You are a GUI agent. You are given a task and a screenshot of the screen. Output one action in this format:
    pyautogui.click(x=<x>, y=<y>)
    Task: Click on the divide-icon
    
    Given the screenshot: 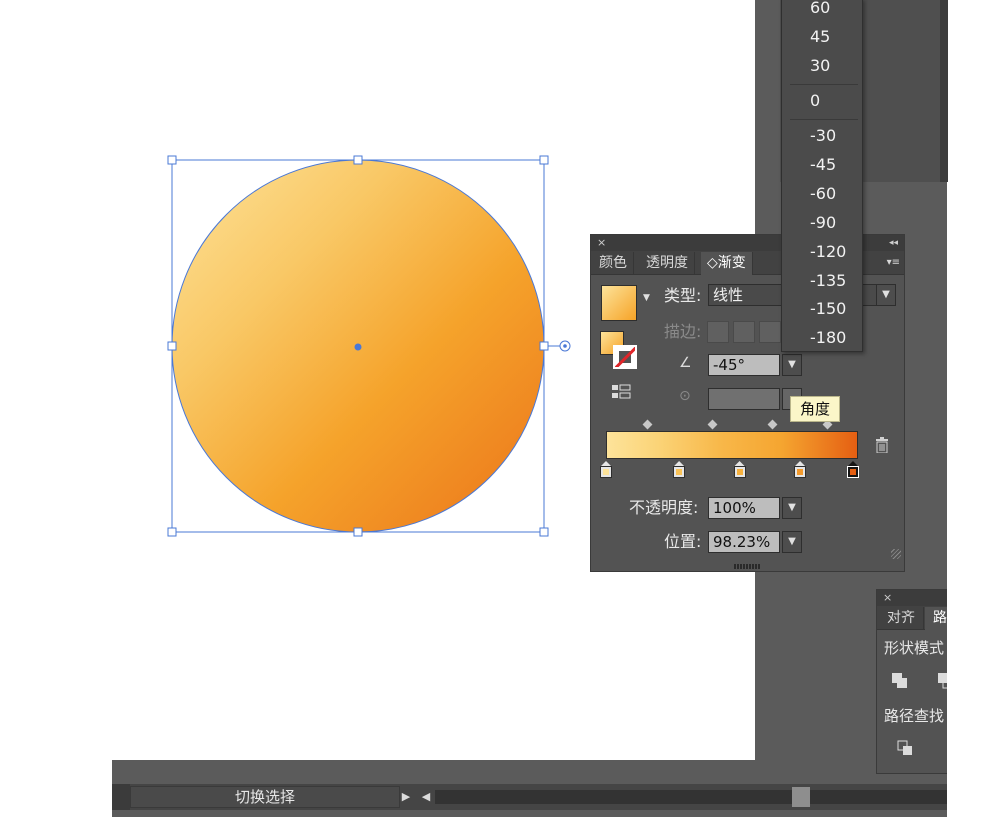 What is the action you would take?
    pyautogui.click(x=906, y=749)
    